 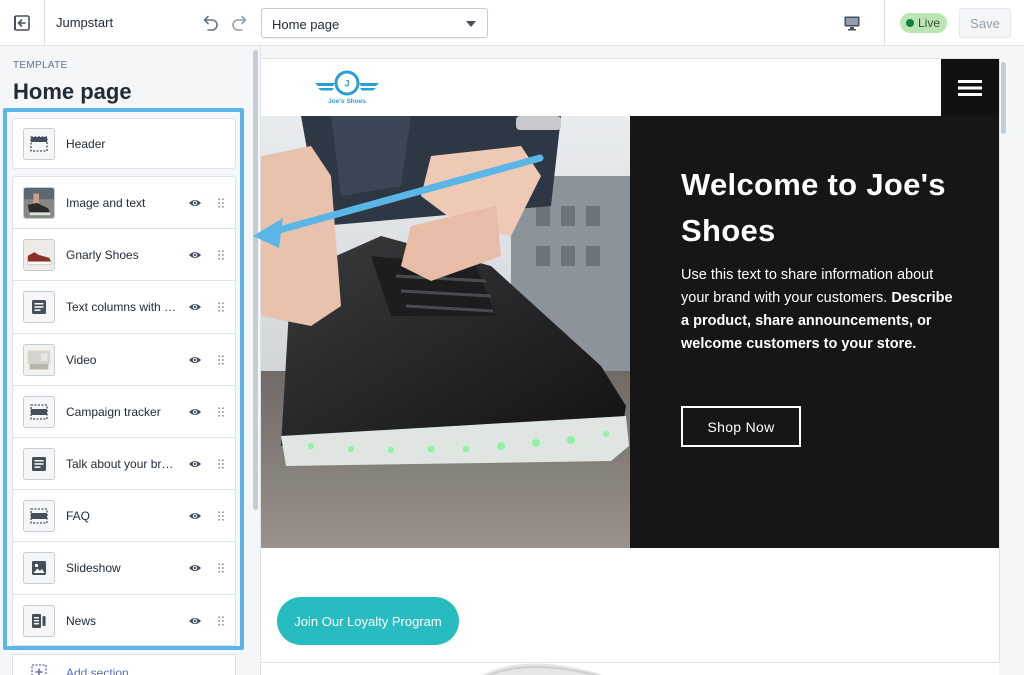 What do you see at coordinates (255, 280) in the screenshot?
I see `sidebar-scroll-thumb` at bounding box center [255, 280].